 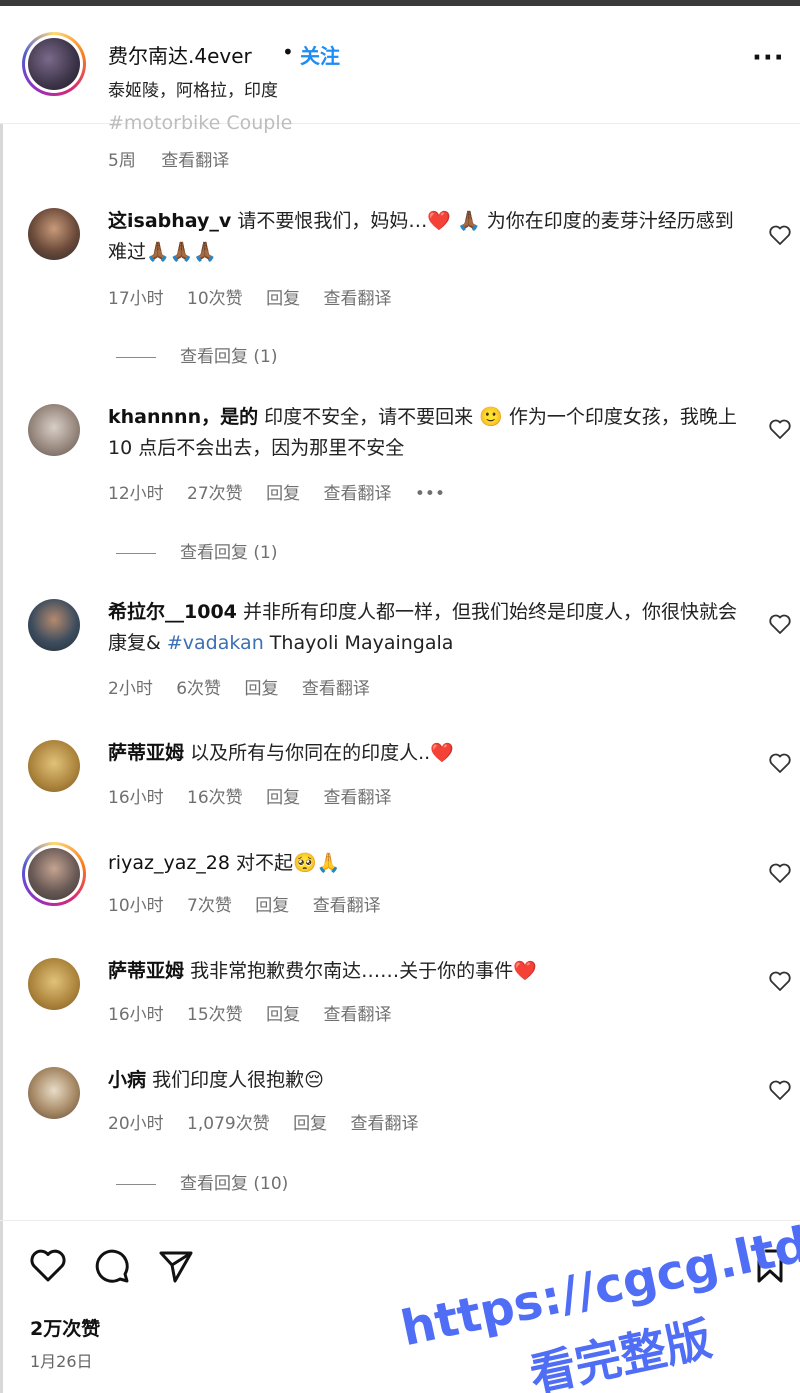 I want to click on comment-more-icon: •••, so click(x=430, y=494).